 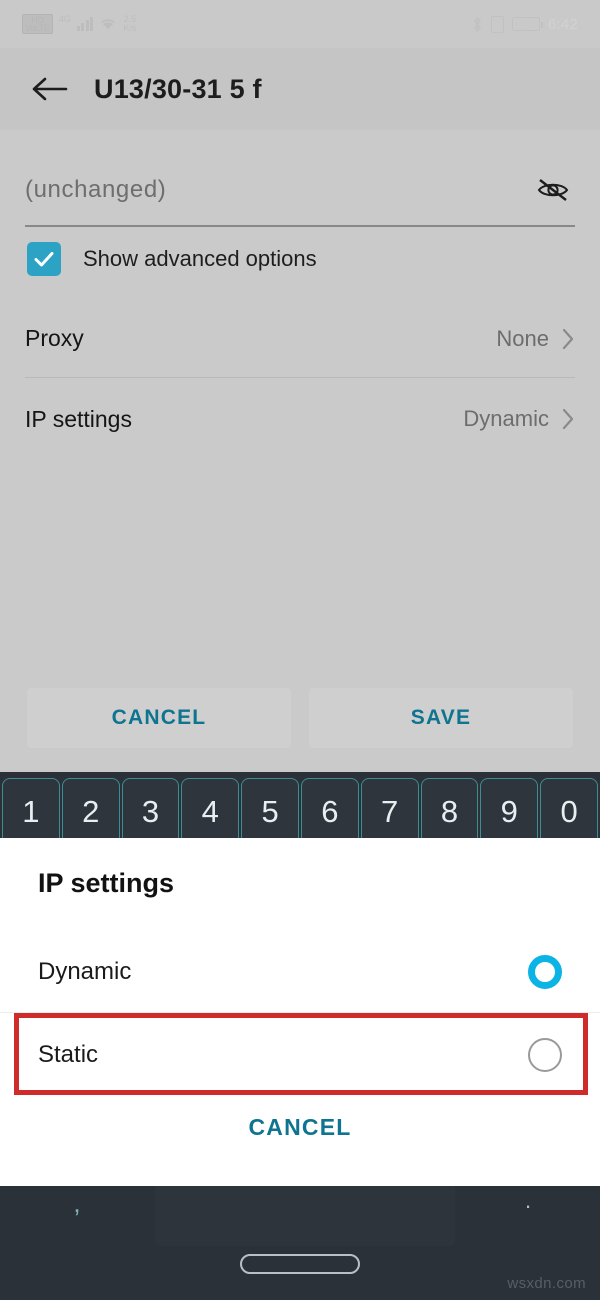 I want to click on keyboard-bottom-row: , ., so click(x=300, y=1215).